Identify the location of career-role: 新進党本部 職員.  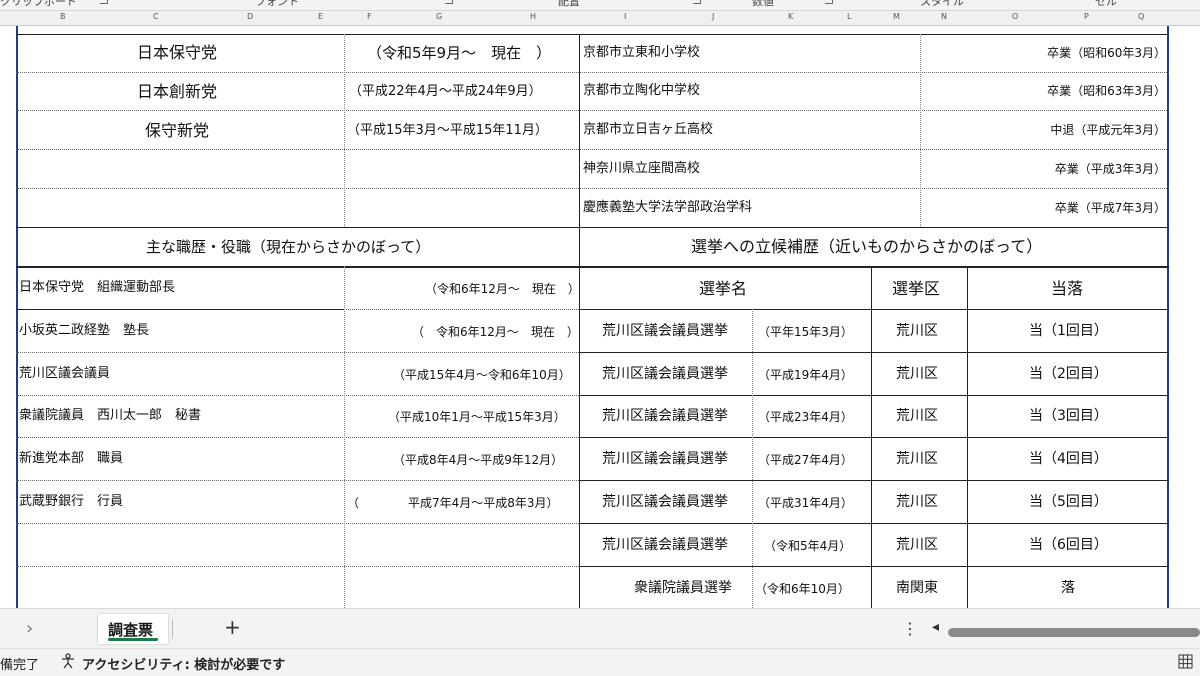
(71, 459).